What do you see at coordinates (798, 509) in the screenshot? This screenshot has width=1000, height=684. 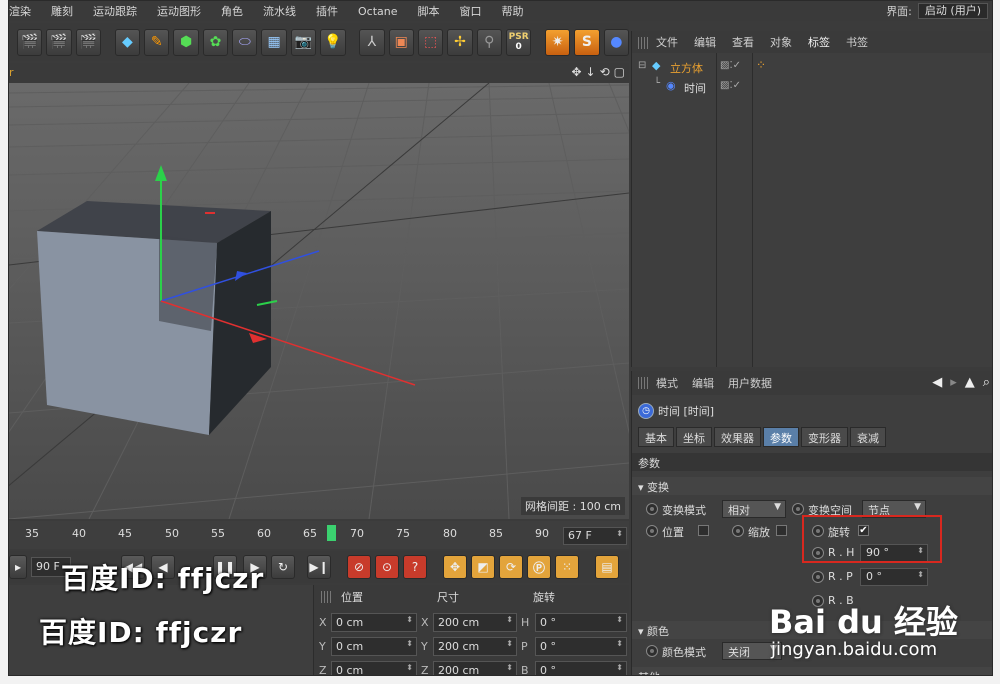 I see `transform-space-radio` at bounding box center [798, 509].